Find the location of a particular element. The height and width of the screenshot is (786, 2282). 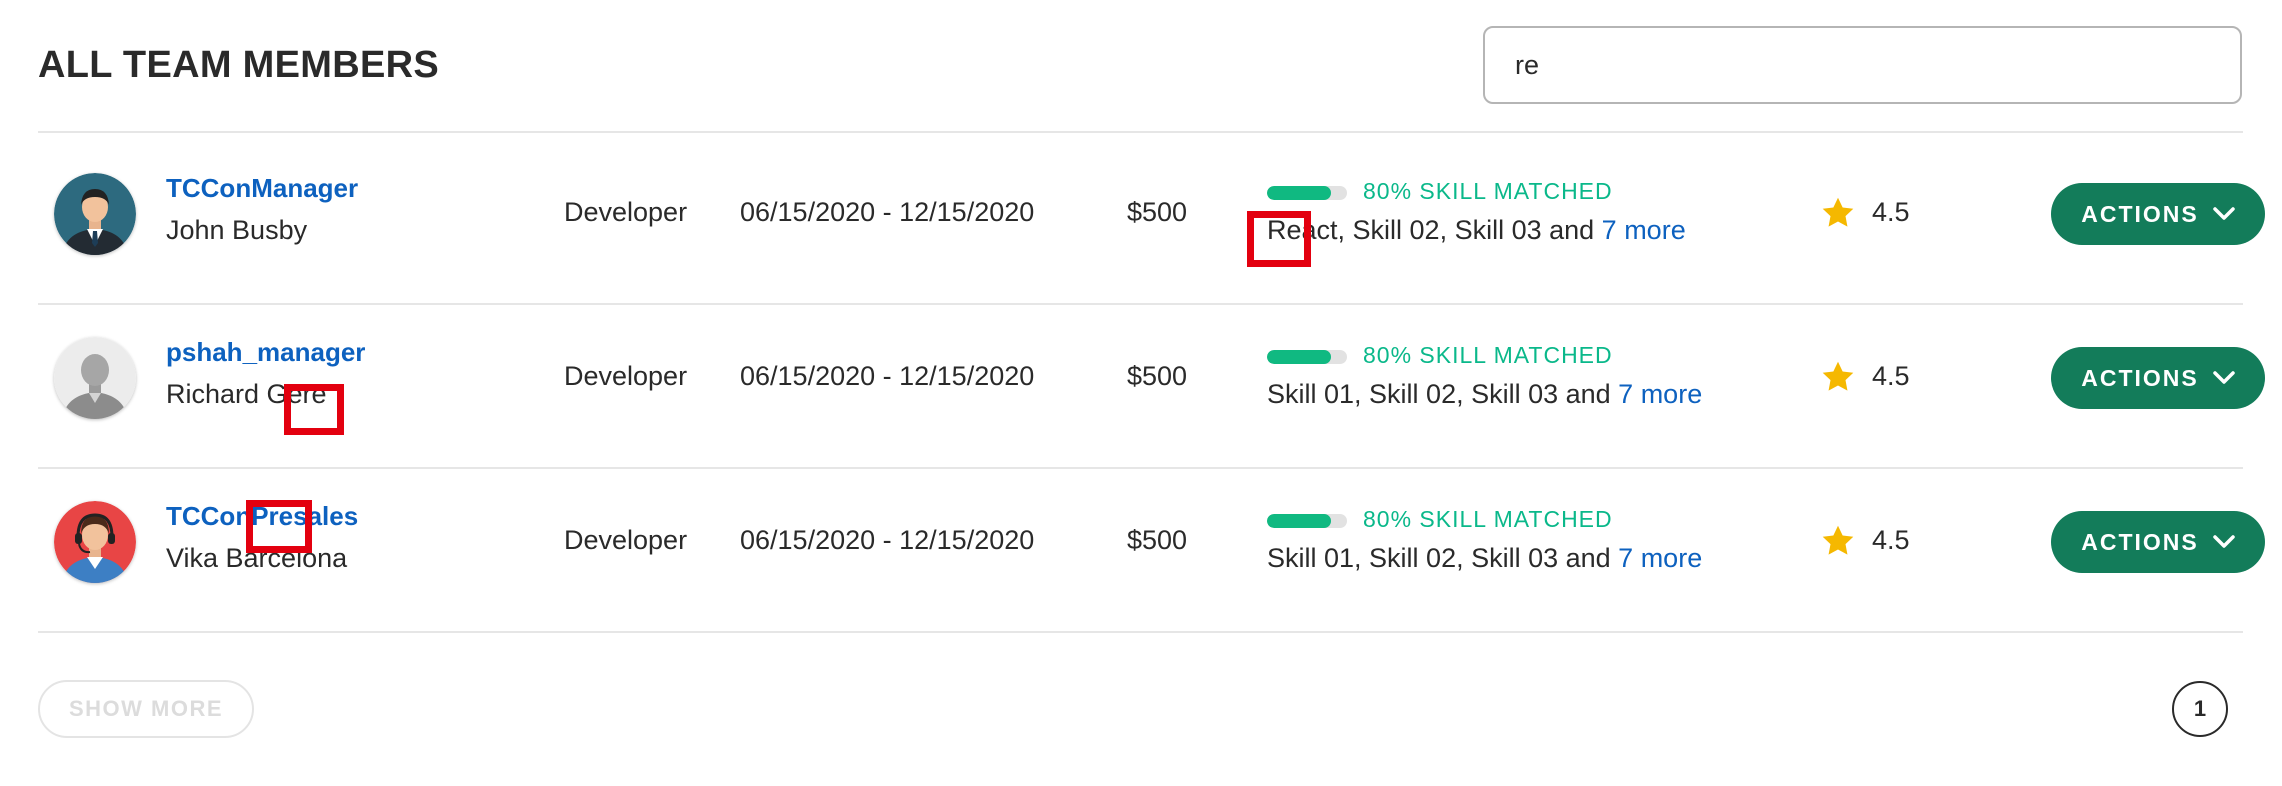

show-more-button: SHOW MORE is located at coordinates (146, 709).